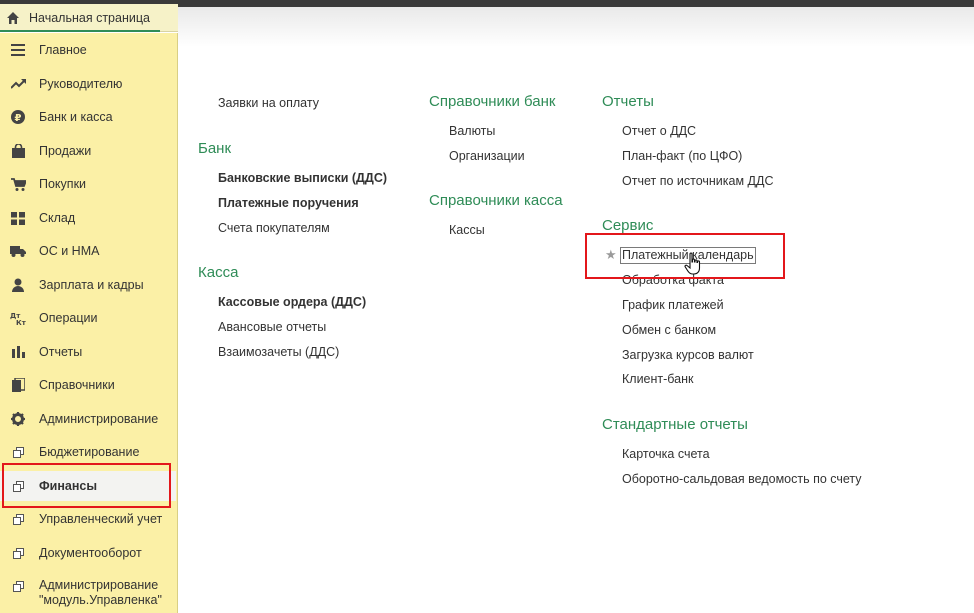 The image size is (974, 613). Describe the element at coordinates (65, 150) in the screenshot. I see `sidebar-item-label: Продажи` at that location.